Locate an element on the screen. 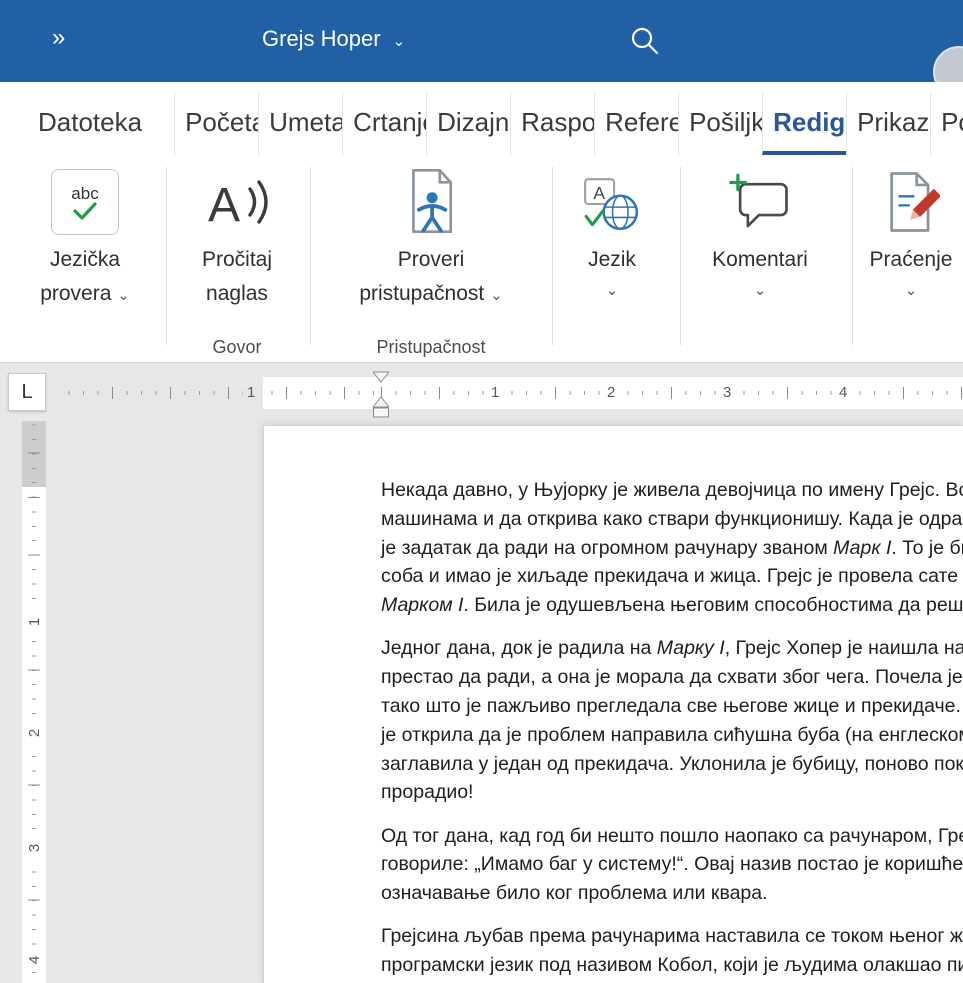 The height and width of the screenshot is (983, 963). spelling-check-button: abc Jezička provera ⌄ is located at coordinates (85, 237).